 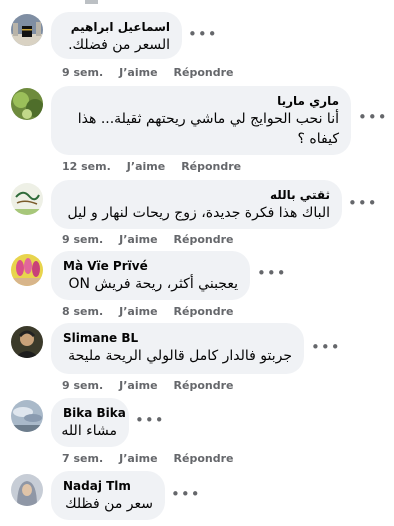 What do you see at coordinates (180, 356) in the screenshot?
I see `comment-text: جربتو فالدار كامل قالولي الريحة مليحة` at bounding box center [180, 356].